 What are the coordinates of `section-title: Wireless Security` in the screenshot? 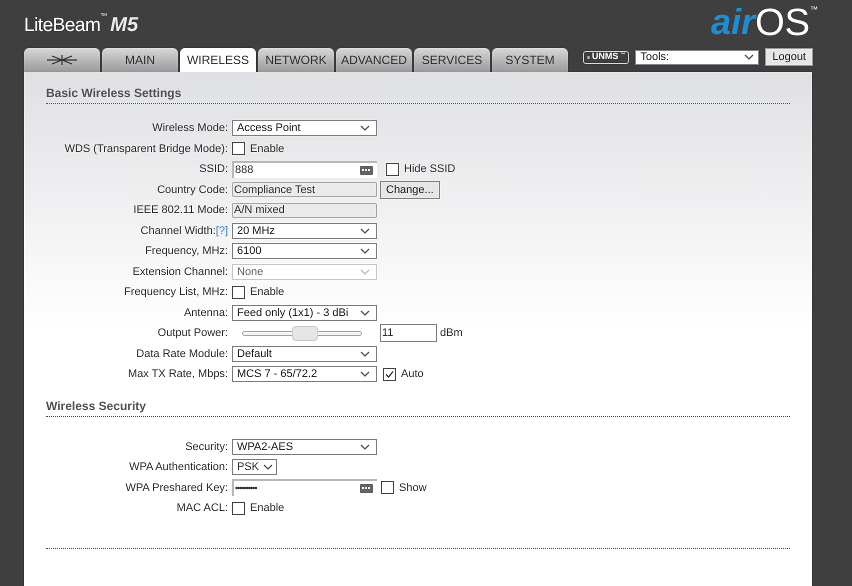 It's located at (96, 406).